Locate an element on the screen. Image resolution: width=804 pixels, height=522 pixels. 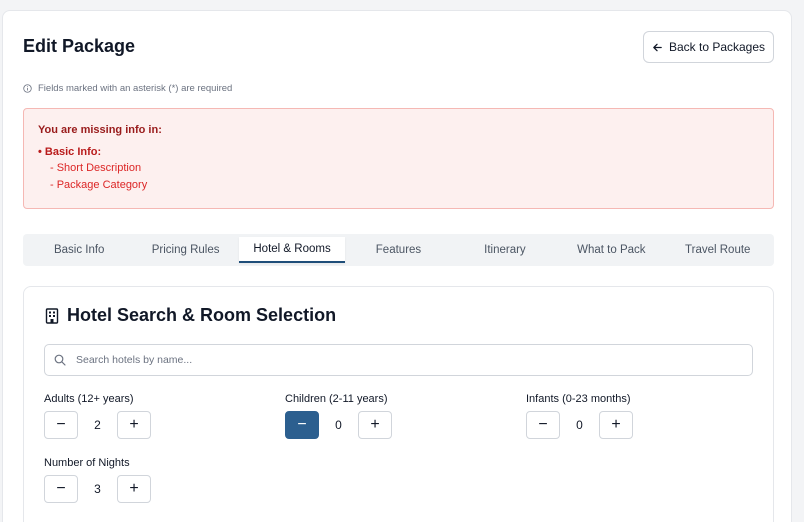
adults-stepper: − 2 + is located at coordinates (97, 425).